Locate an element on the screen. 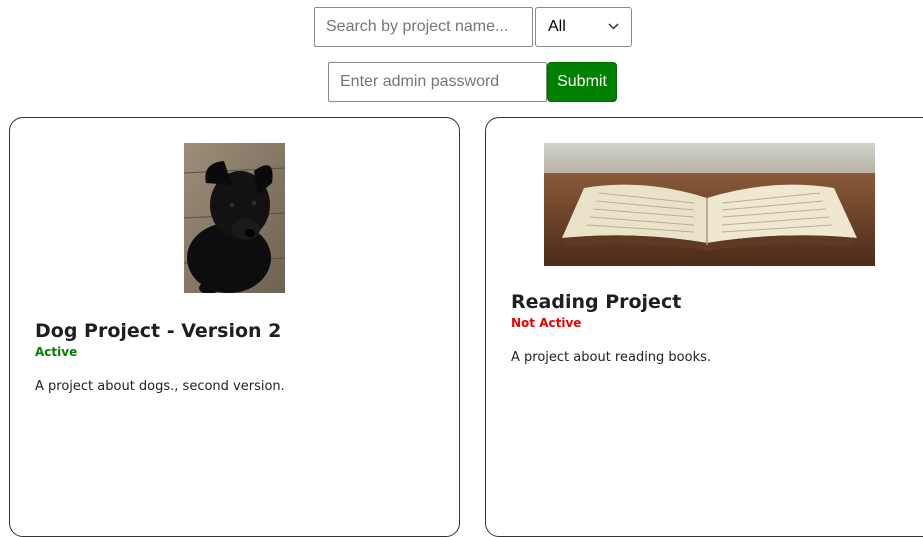 Image resolution: width=923 pixels, height=537 pixels. project-description: A project about dogs., second version. is located at coordinates (160, 386).